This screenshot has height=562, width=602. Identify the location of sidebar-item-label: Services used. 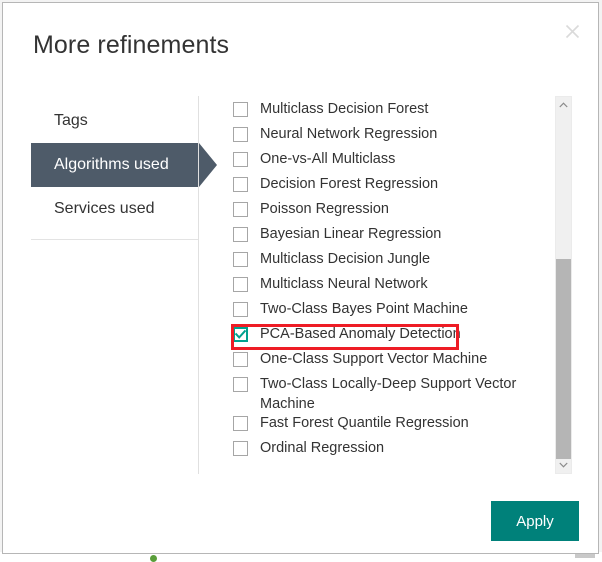
(104, 208).